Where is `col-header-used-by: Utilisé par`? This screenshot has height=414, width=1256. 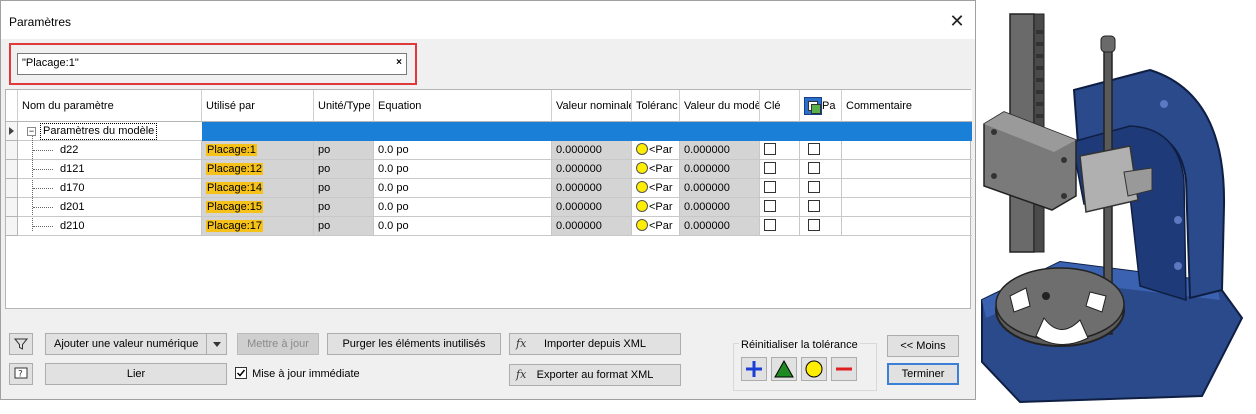 col-header-used-by: Utilisé par is located at coordinates (258, 106).